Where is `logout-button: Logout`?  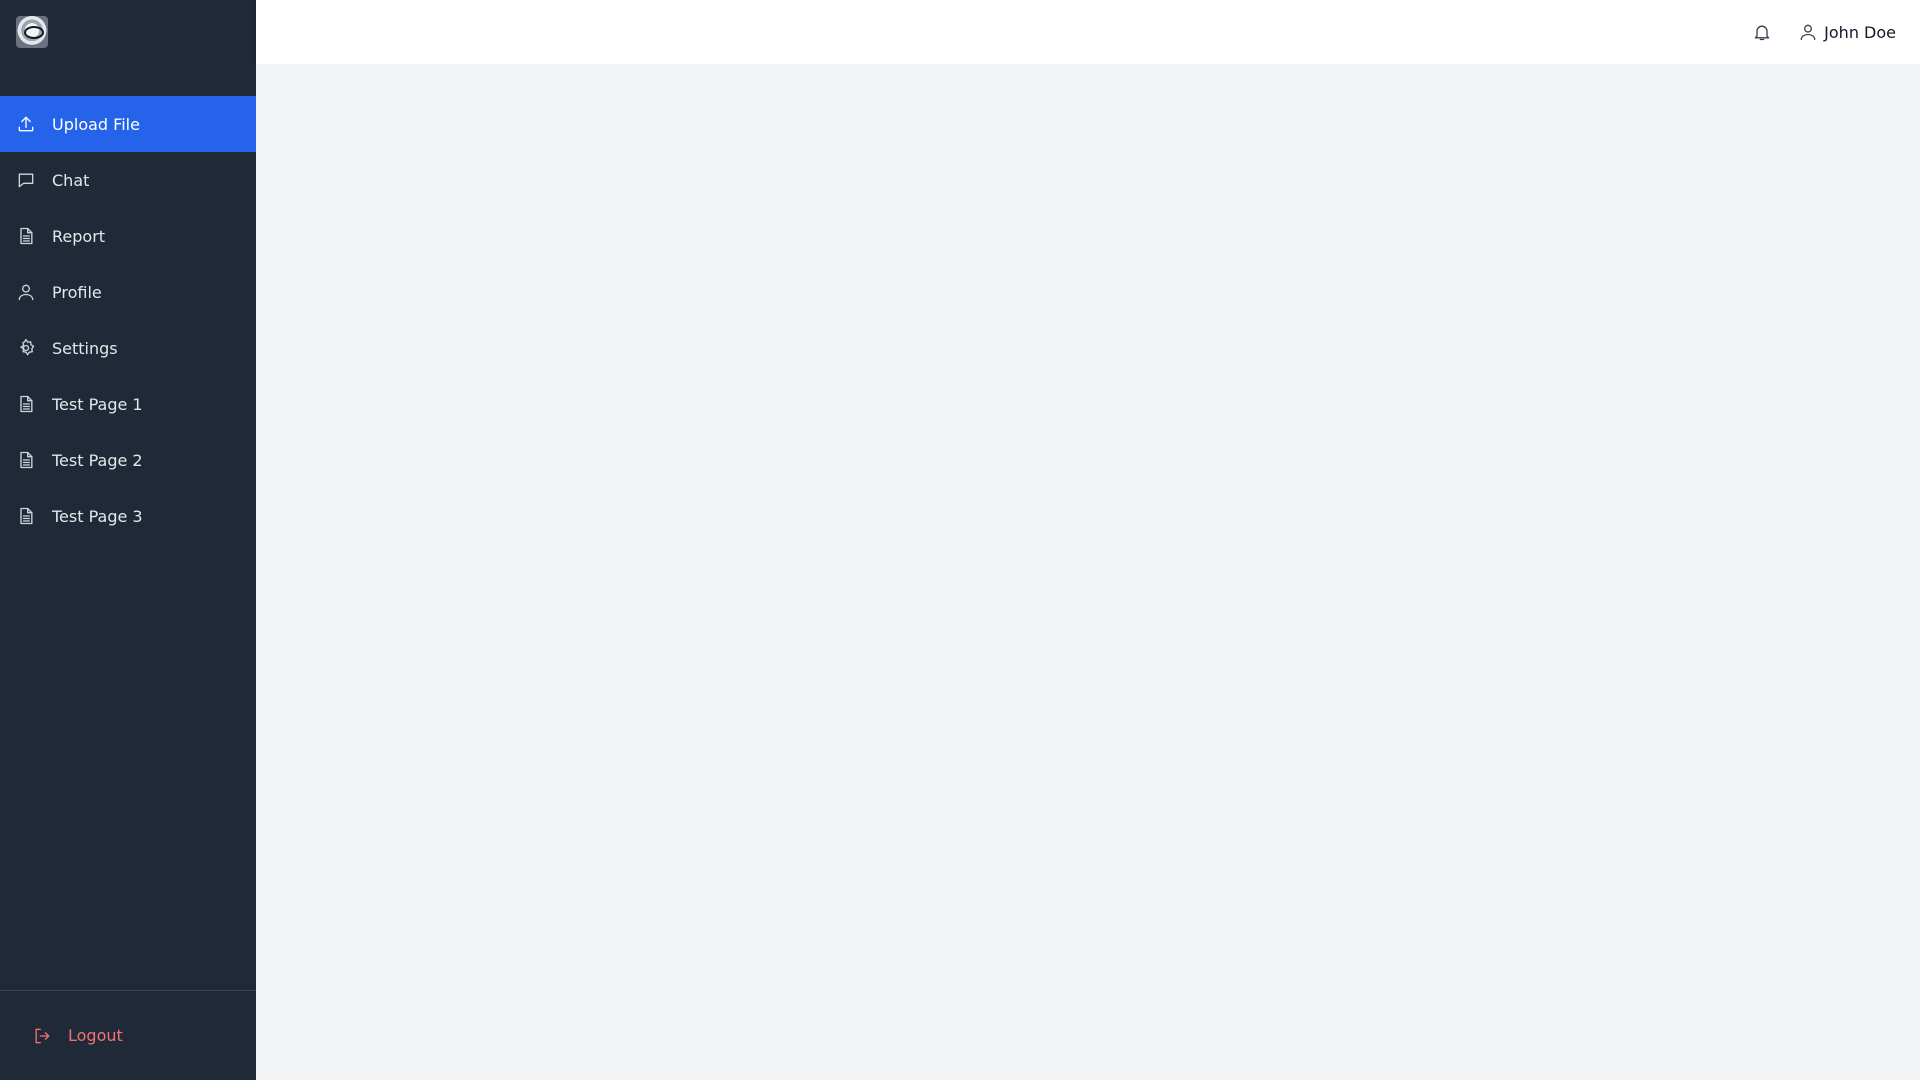
logout-button: Logout is located at coordinates (77, 1036).